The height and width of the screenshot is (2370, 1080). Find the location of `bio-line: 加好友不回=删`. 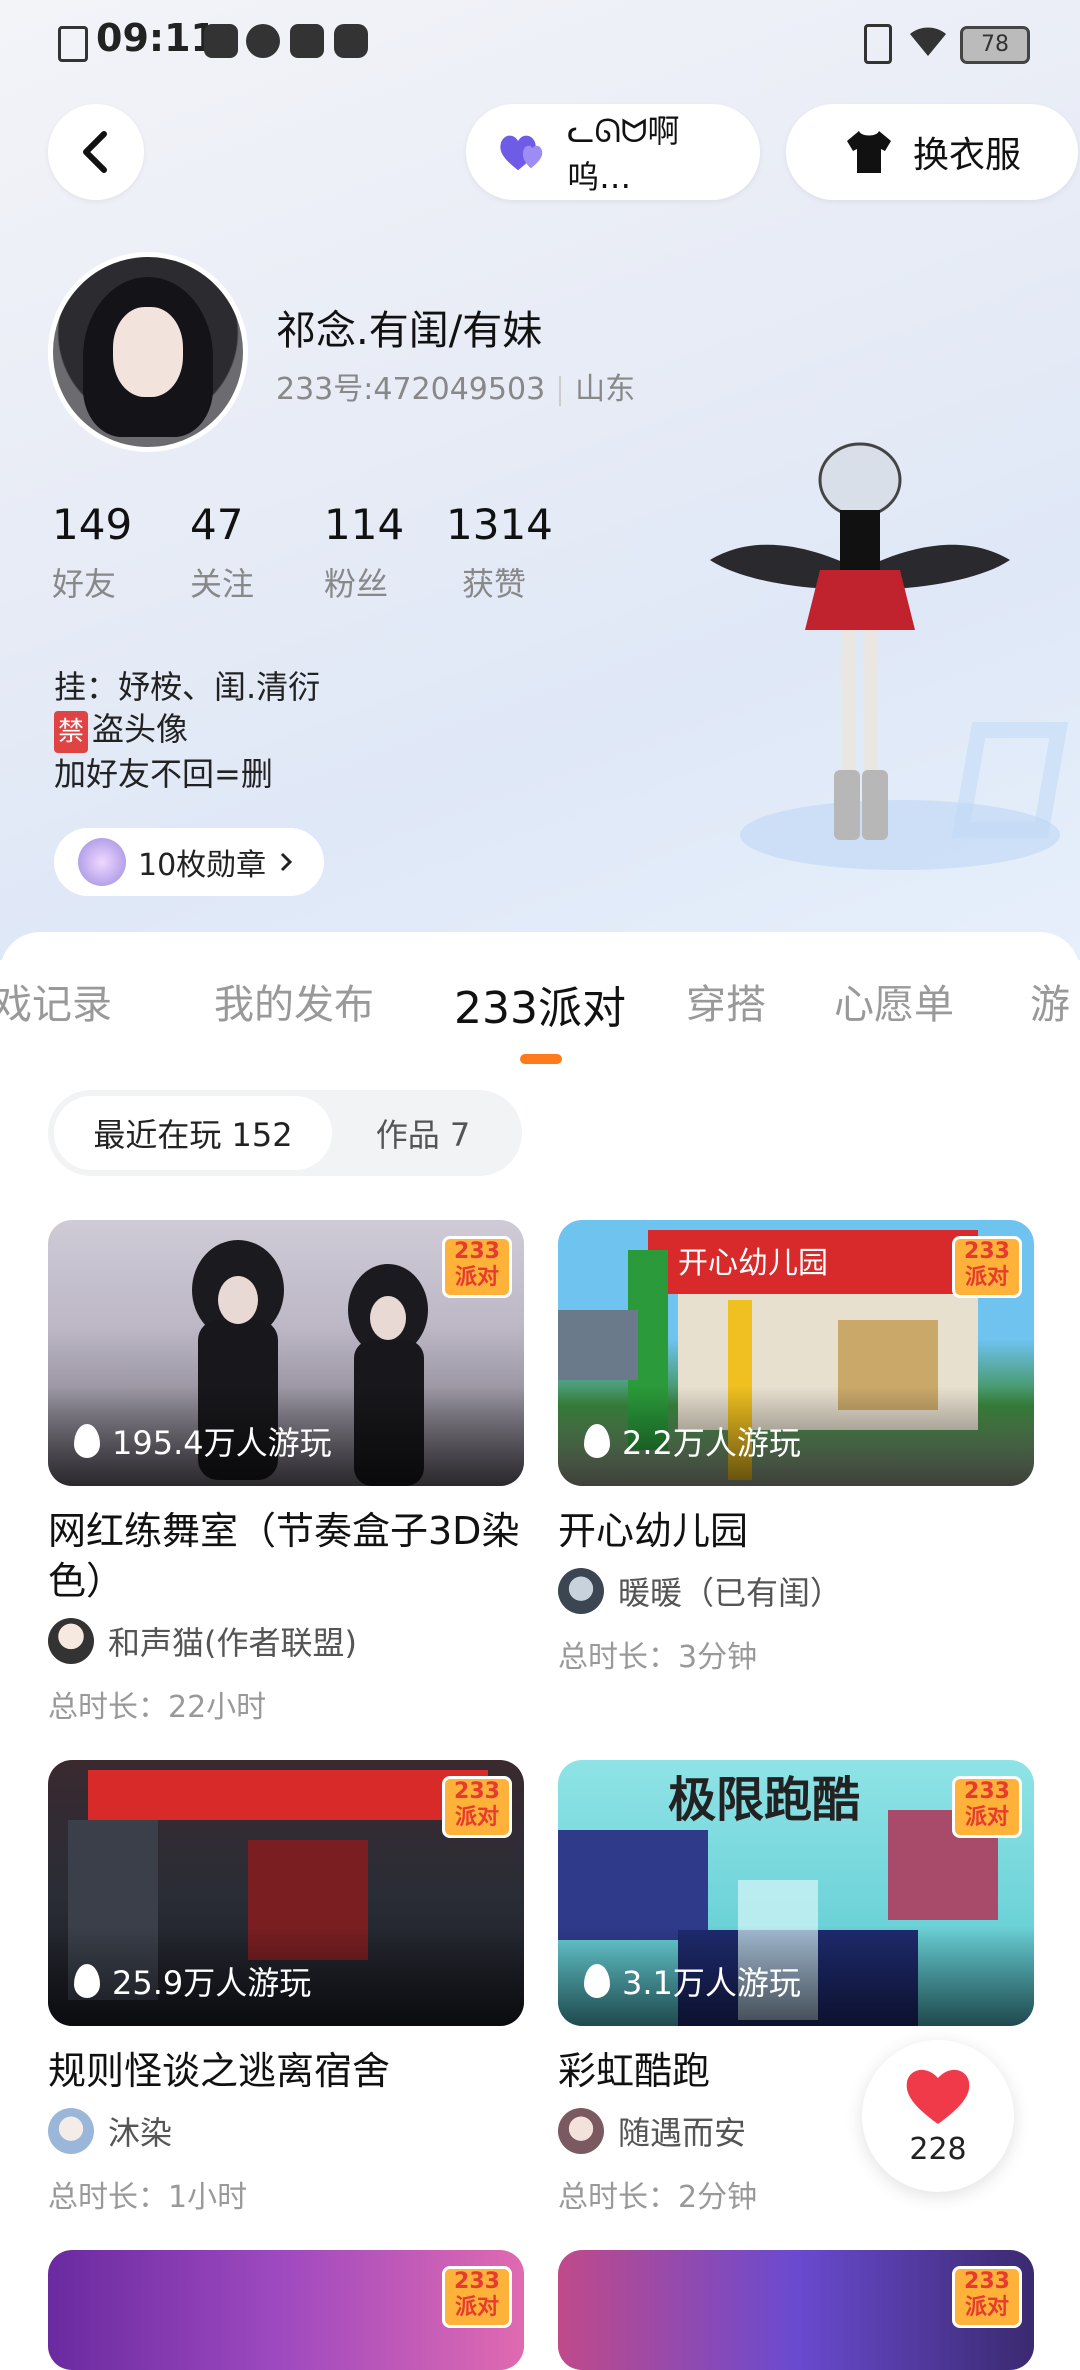

bio-line: 加好友不回=删 is located at coordinates (163, 774).